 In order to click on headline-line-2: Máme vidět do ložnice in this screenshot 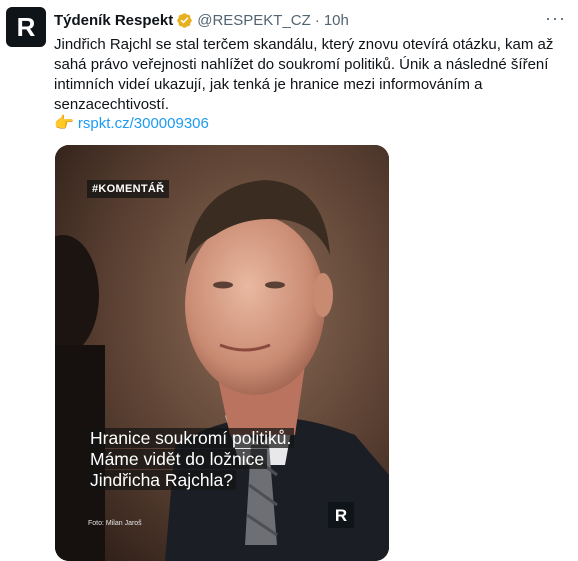, I will do `click(177, 459)`.